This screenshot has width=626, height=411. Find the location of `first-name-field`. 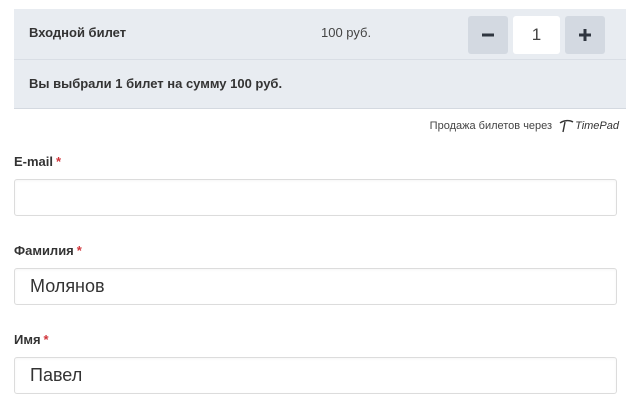

first-name-field is located at coordinates (315, 375).